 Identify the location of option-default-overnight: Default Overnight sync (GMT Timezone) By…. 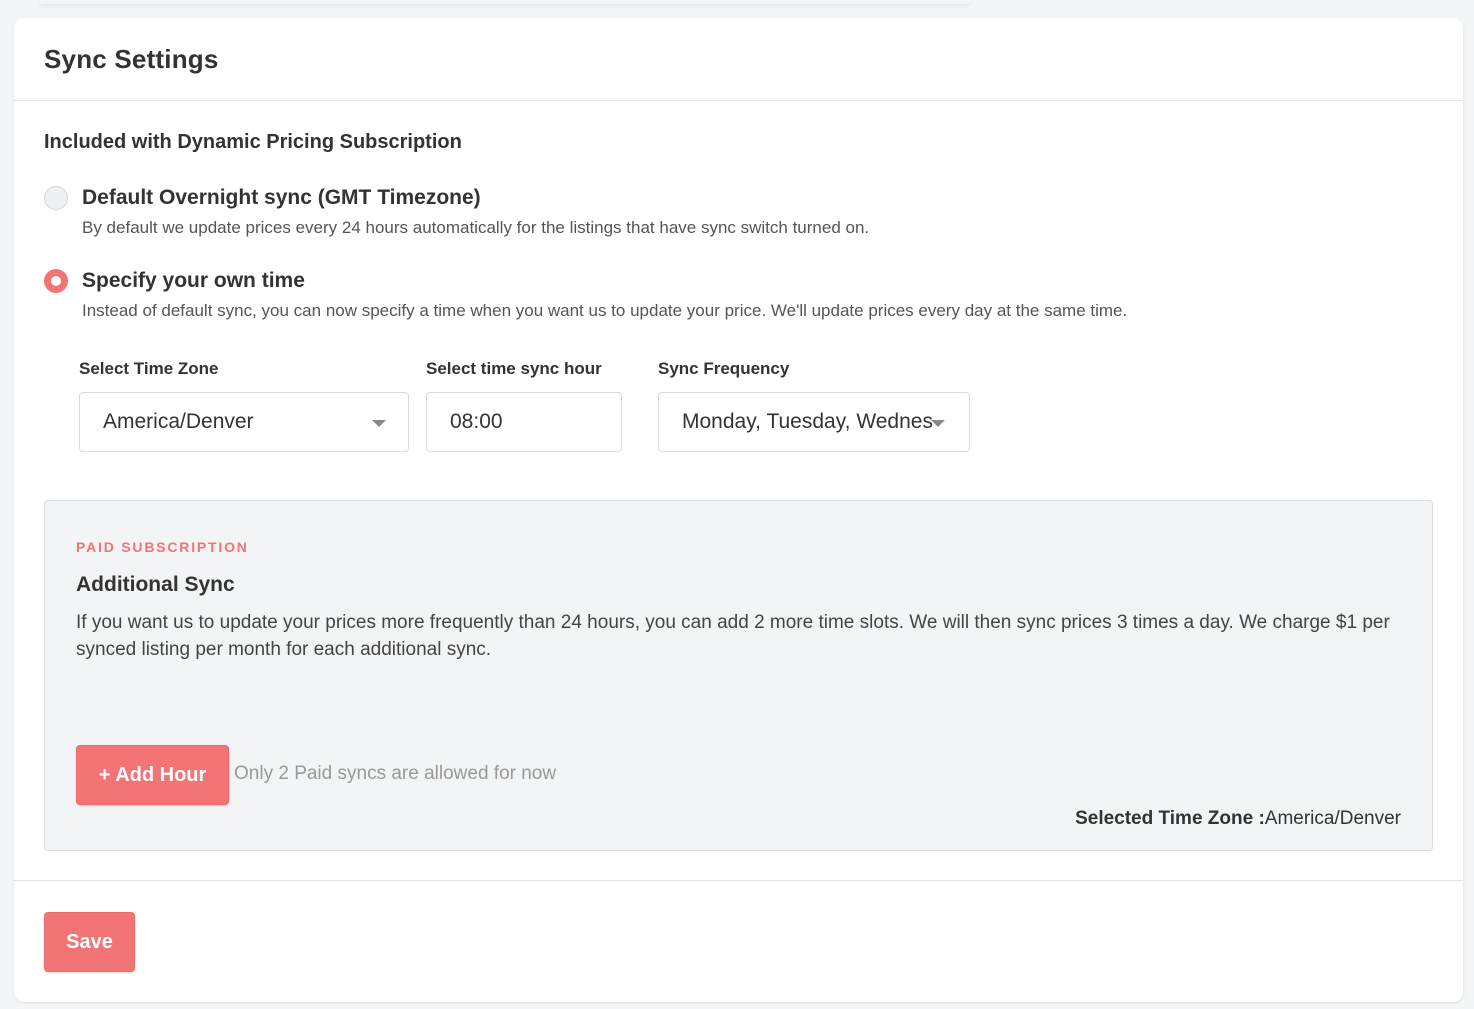
(456, 211).